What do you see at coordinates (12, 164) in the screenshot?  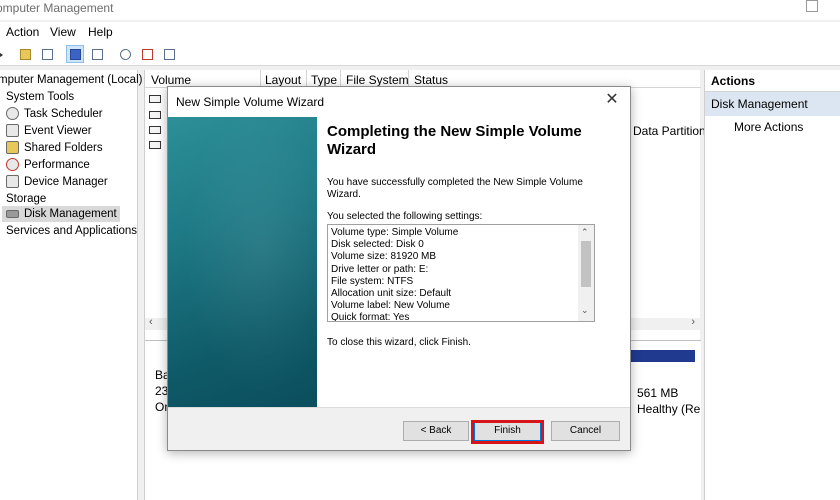 I see `performance-icon` at bounding box center [12, 164].